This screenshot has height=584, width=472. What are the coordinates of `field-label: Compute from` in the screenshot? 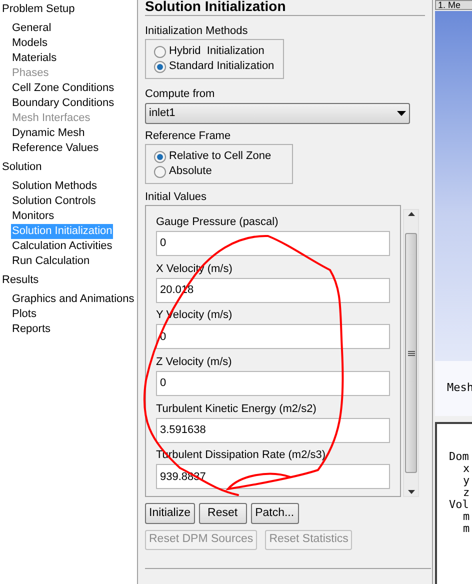 It's located at (180, 94).